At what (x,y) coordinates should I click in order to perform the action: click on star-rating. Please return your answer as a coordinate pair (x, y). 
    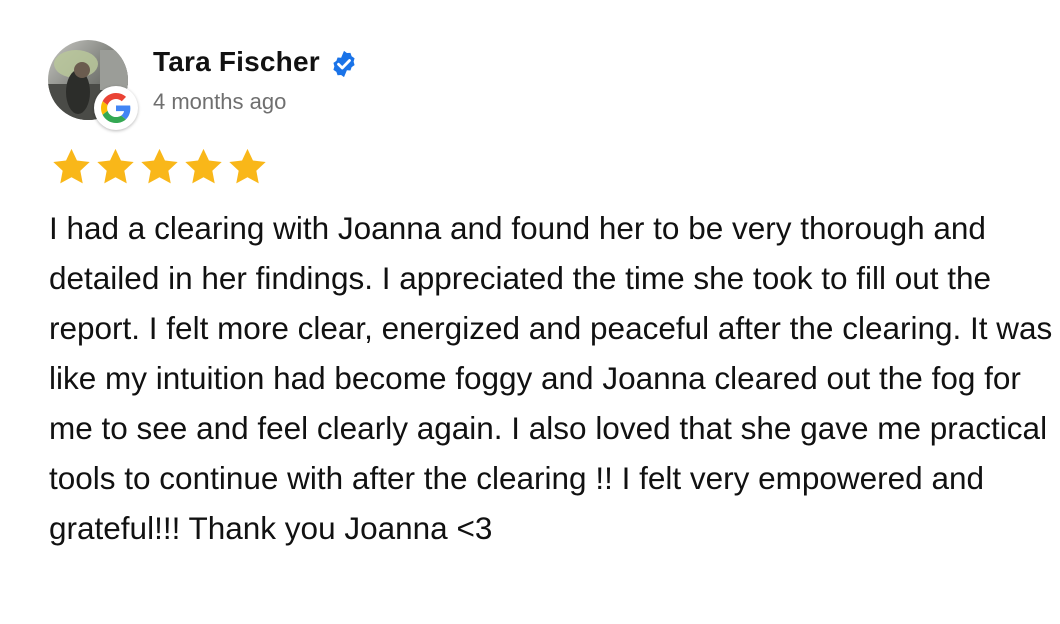
    Looking at the image, I should click on (159, 168).